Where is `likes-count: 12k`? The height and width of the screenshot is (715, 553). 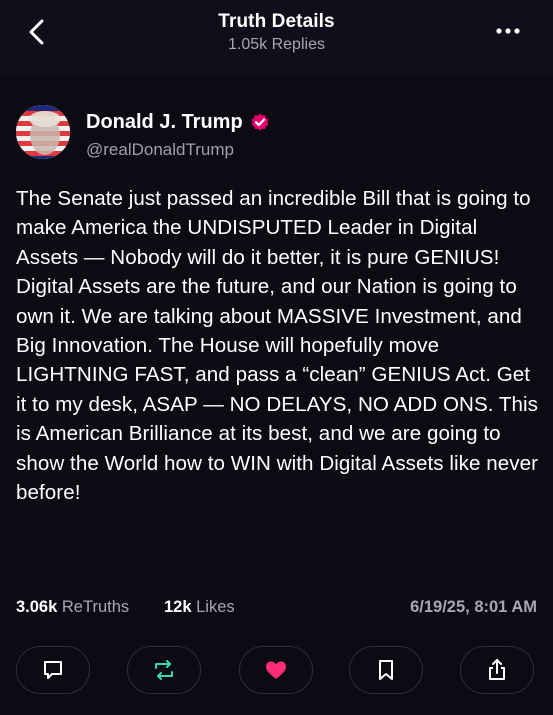 likes-count: 12k is located at coordinates (178, 607).